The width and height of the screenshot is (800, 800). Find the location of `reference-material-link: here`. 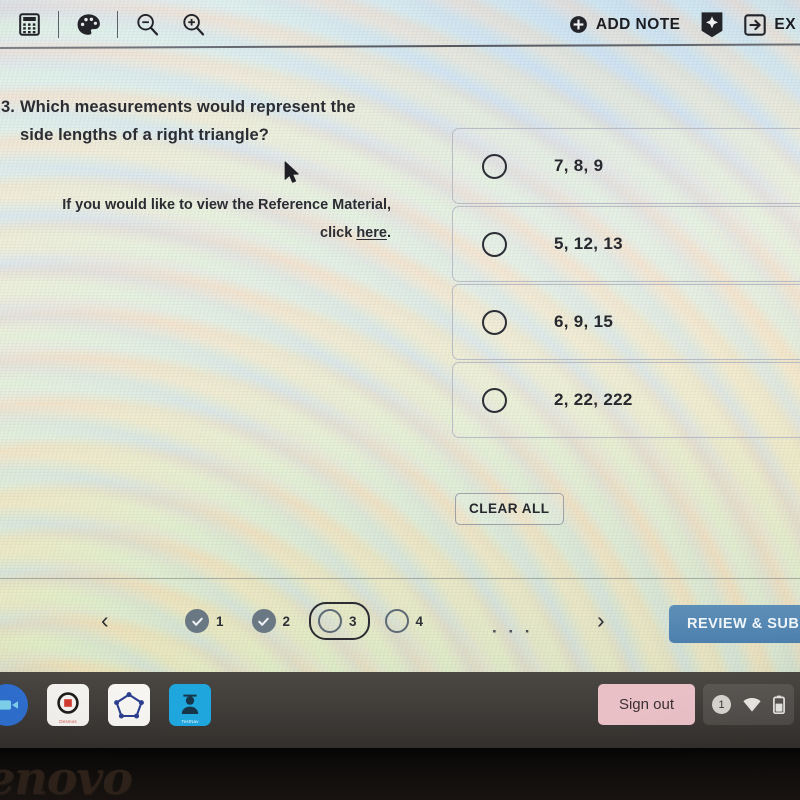

reference-material-link: here is located at coordinates (371, 233).